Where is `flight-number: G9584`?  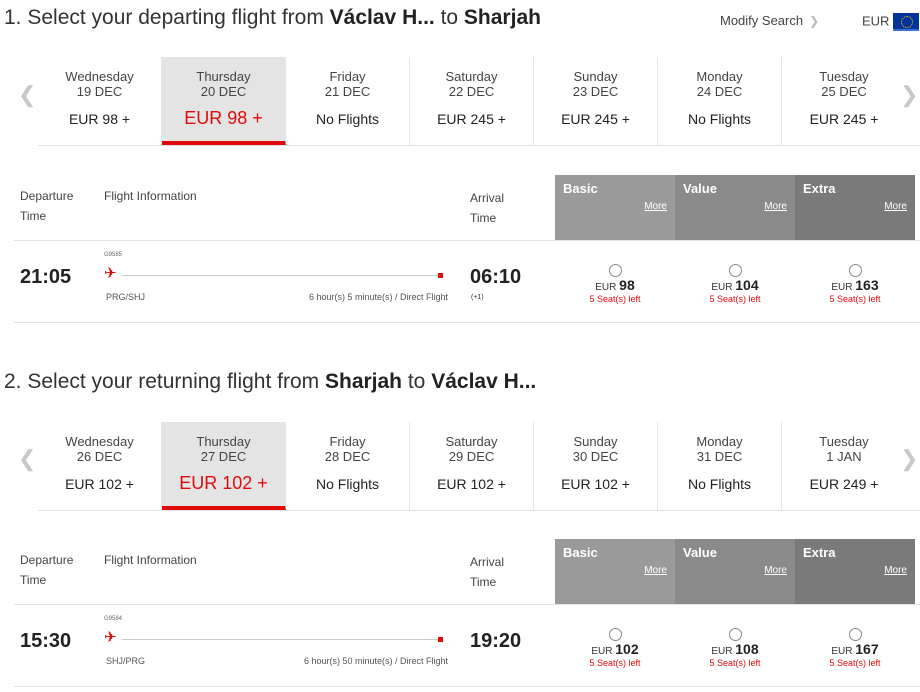
flight-number: G9584 is located at coordinates (113, 619).